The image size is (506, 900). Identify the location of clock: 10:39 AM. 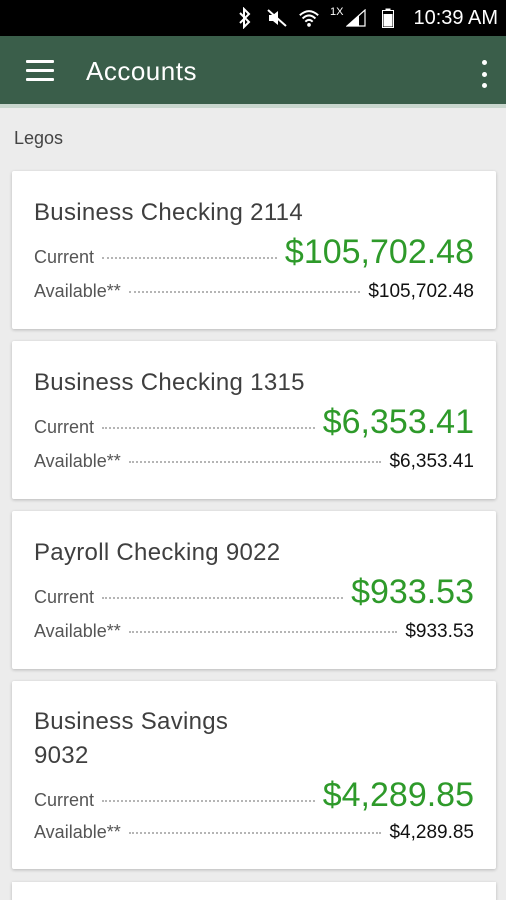
(455, 17).